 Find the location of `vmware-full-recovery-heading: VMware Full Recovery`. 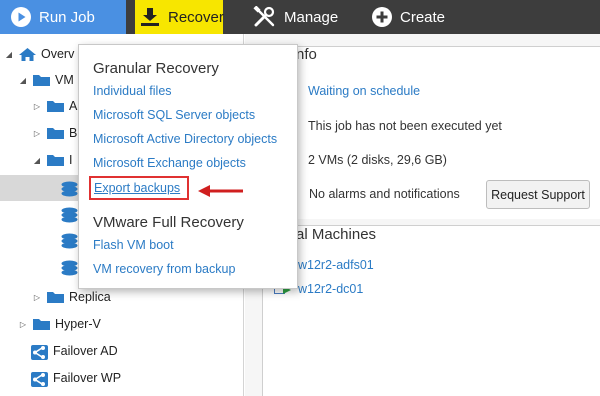

vmware-full-recovery-heading: VMware Full Recovery is located at coordinates (168, 222).